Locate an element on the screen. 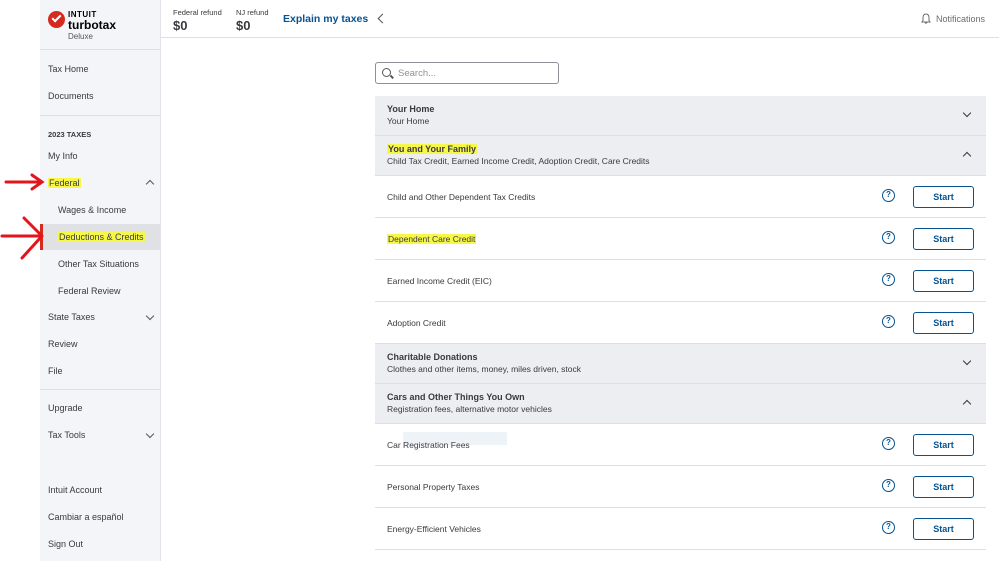  federal-refund-value: $0 is located at coordinates (180, 25).